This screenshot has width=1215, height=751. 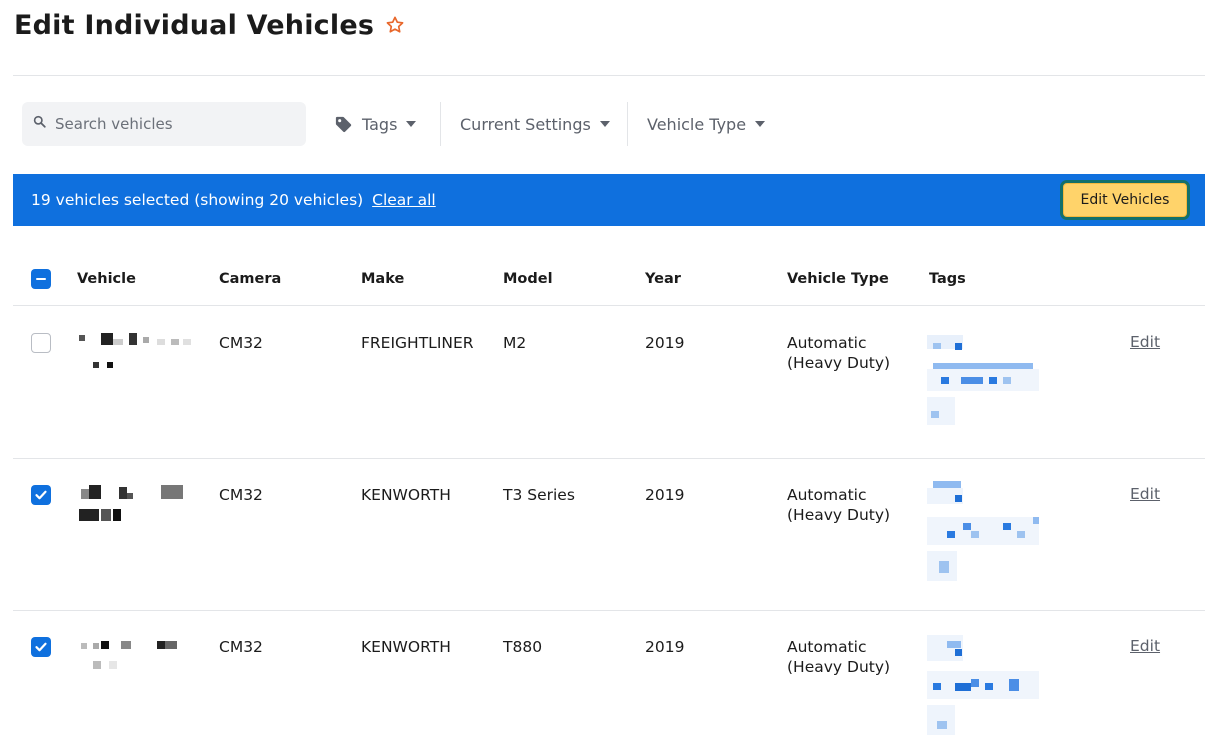 I want to click on current-settings-filter-label: Current Settings, so click(x=525, y=124).